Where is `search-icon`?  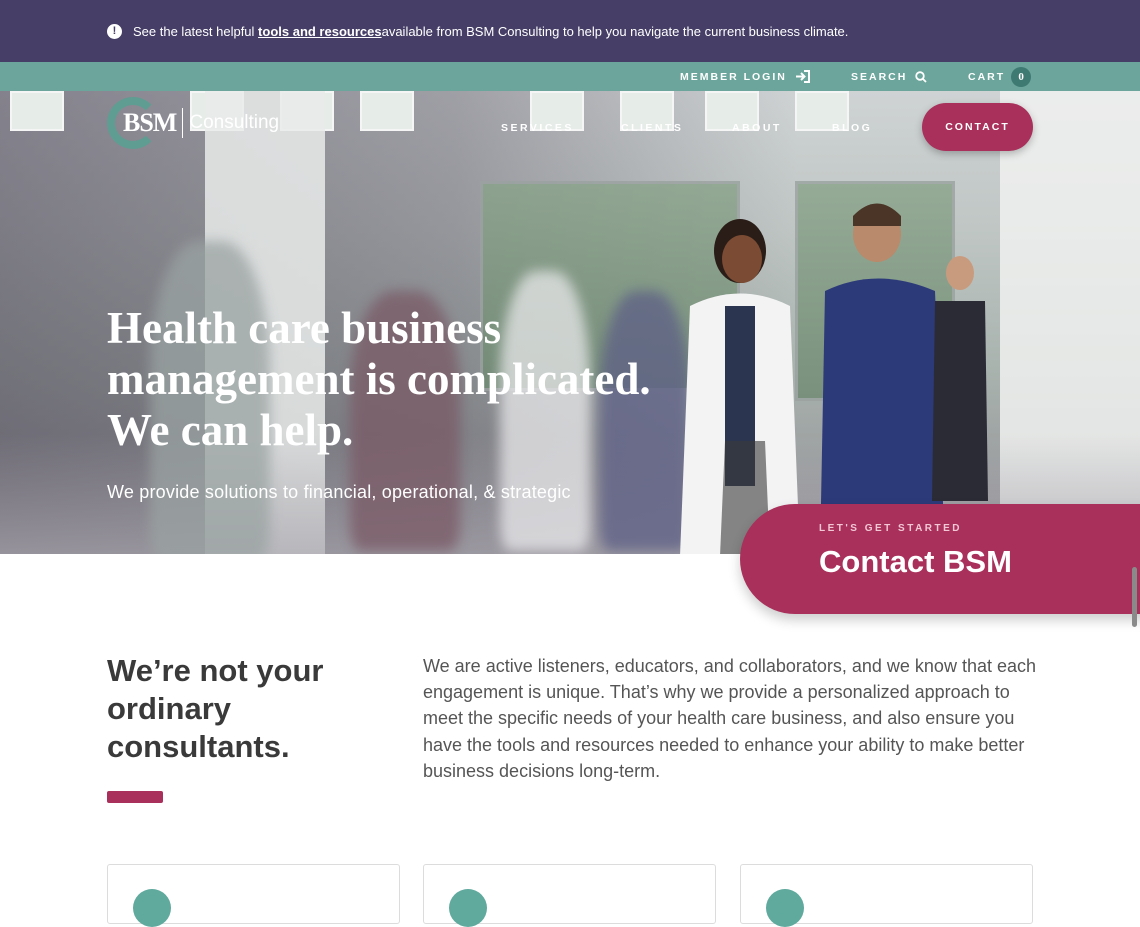 search-icon is located at coordinates (921, 76).